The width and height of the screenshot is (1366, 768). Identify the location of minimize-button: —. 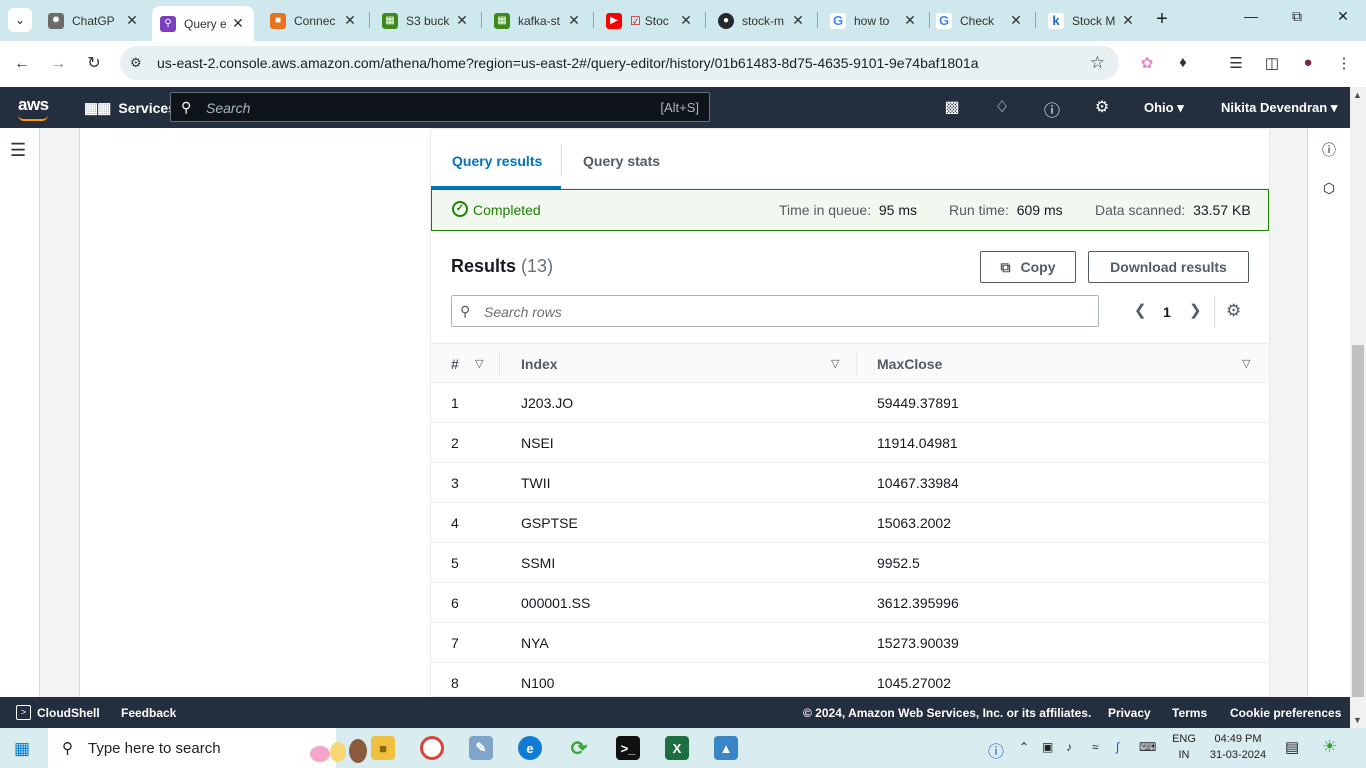
(1251, 16).